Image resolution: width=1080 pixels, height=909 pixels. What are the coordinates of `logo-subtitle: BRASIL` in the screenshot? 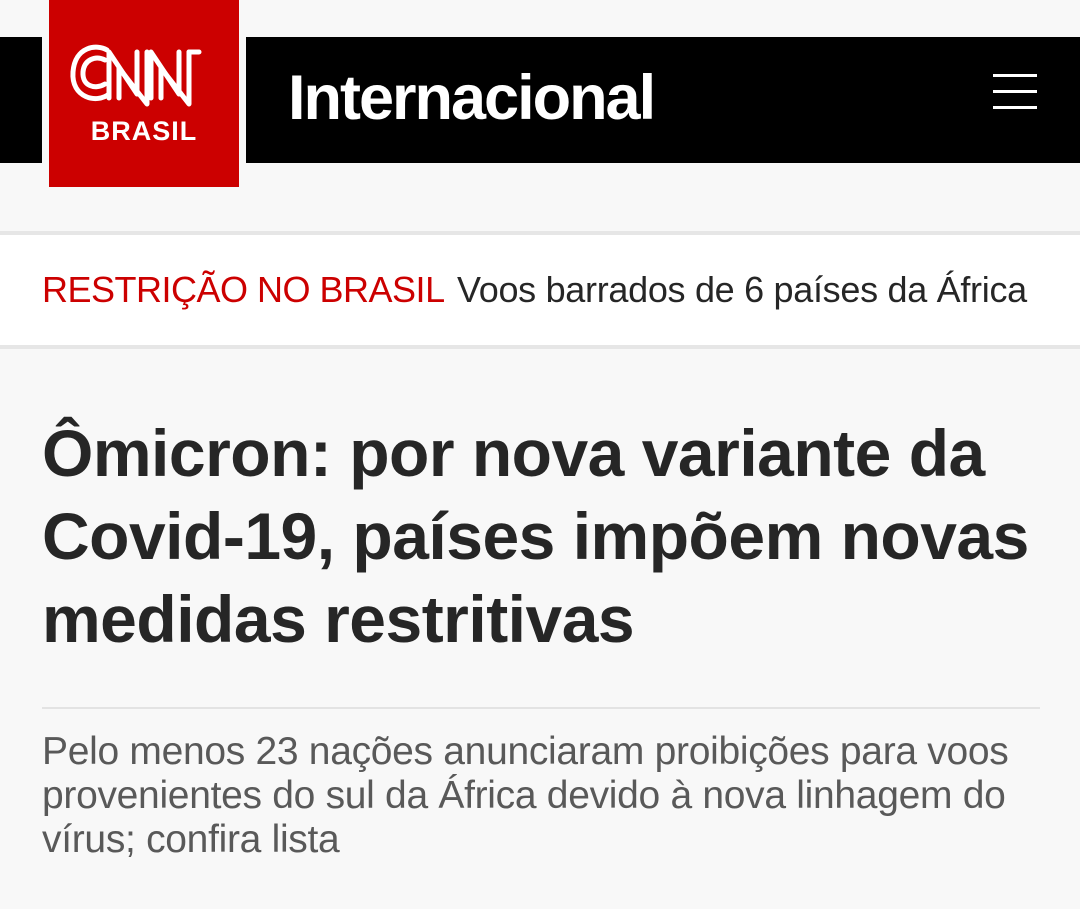 It's located at (144, 131).